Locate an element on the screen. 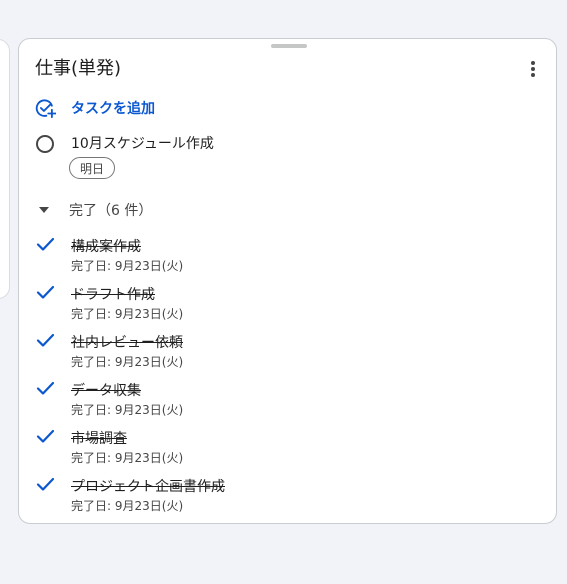 The image size is (567, 584). pending-task-title: 10月スケジュール作成 is located at coordinates (142, 143).